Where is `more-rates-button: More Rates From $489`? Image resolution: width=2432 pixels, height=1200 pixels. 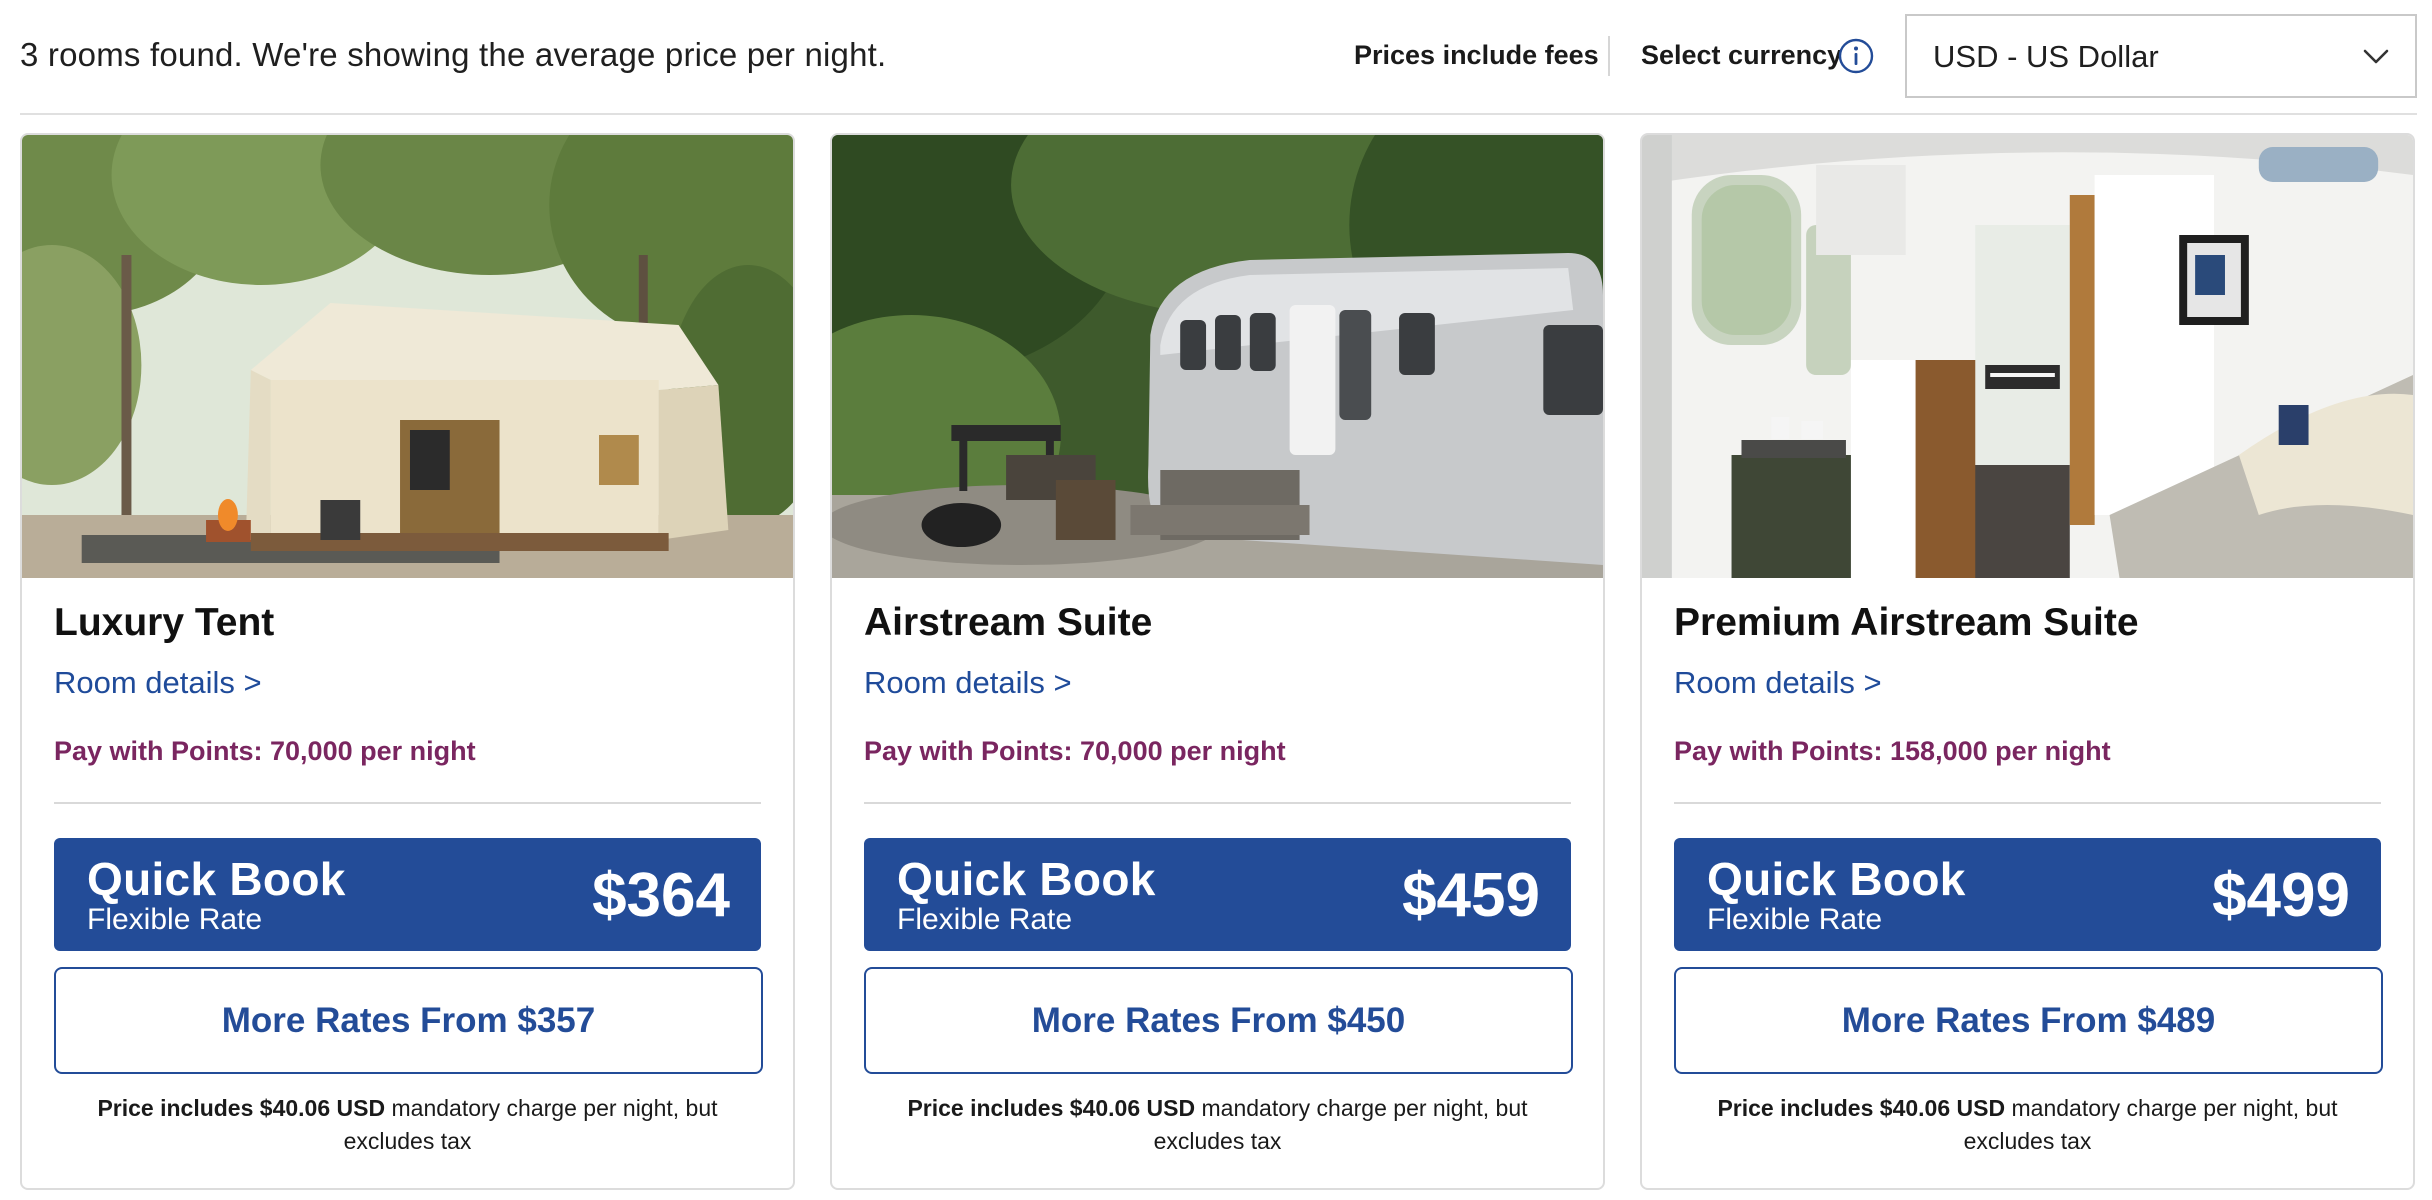
more-rates-button: More Rates From $489 is located at coordinates (2028, 1020).